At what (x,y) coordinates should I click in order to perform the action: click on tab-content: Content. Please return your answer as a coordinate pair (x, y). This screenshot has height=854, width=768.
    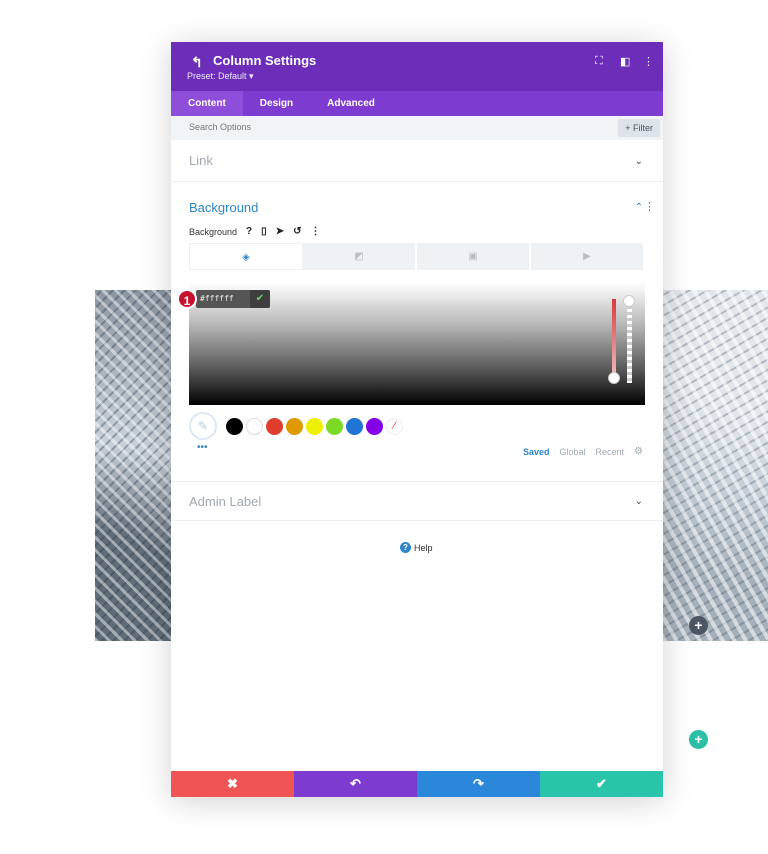
    Looking at the image, I should click on (207, 103).